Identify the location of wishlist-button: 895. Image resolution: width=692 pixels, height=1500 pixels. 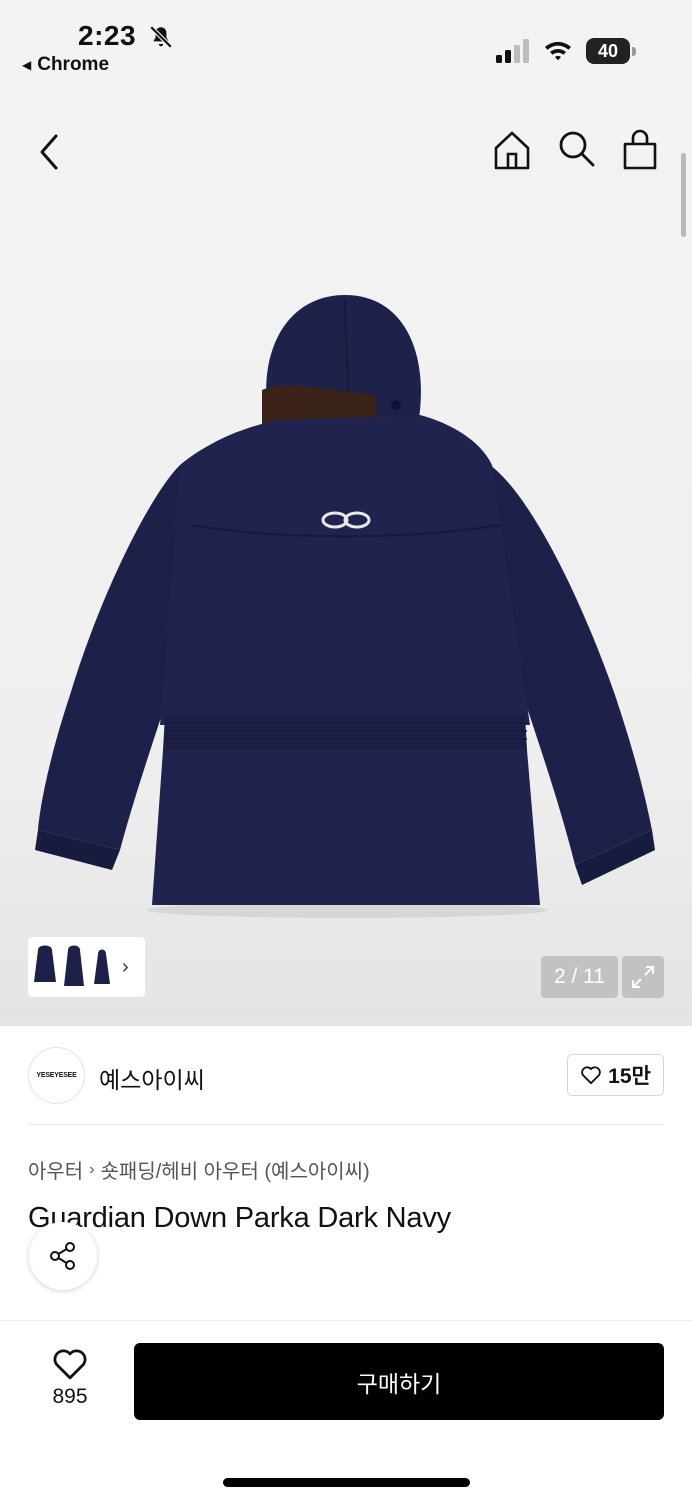
(70, 1382).